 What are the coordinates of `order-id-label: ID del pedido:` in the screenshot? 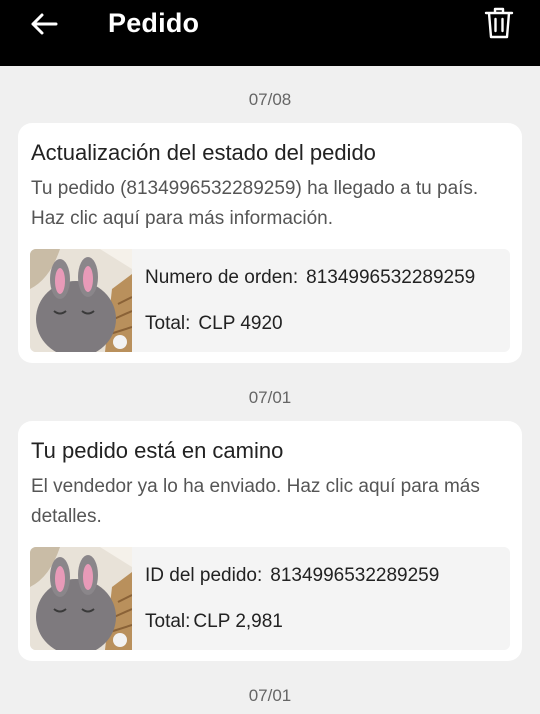 It's located at (204, 575).